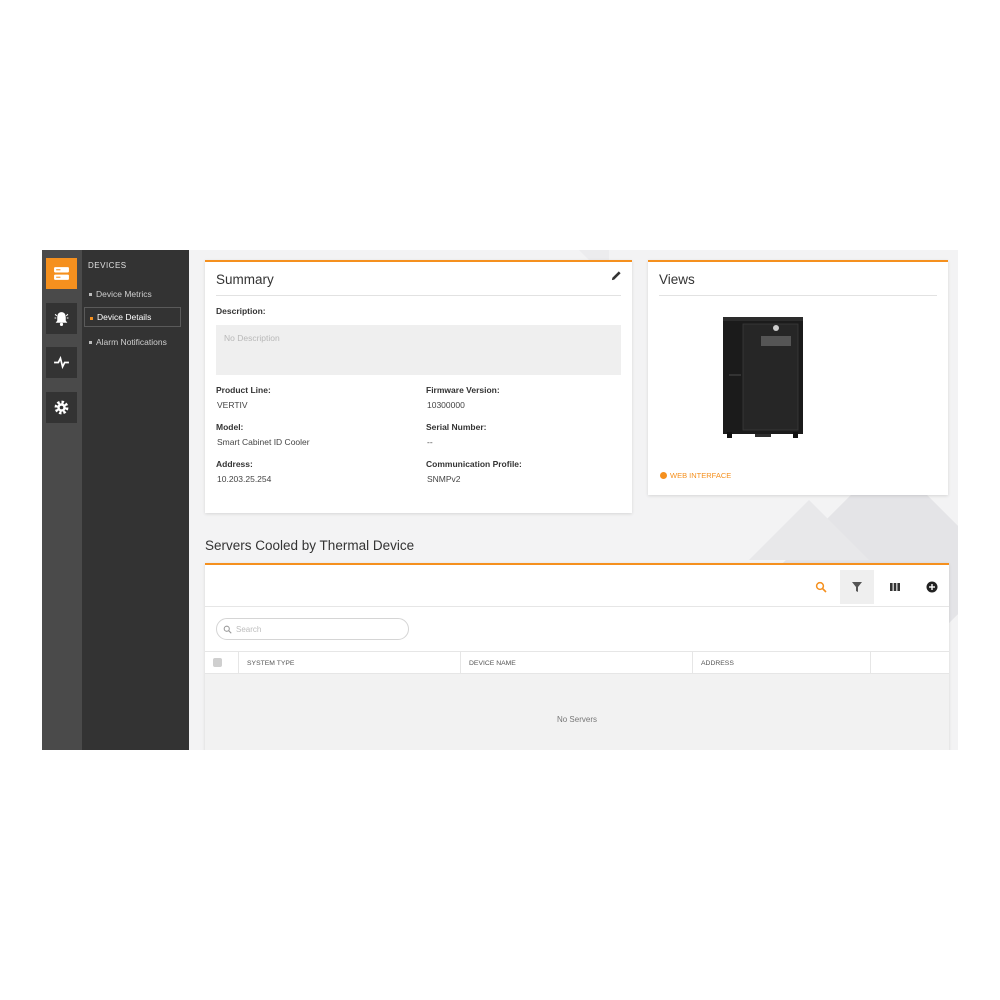 The height and width of the screenshot is (1000, 1000). I want to click on select-all-checkbox, so click(217, 662).